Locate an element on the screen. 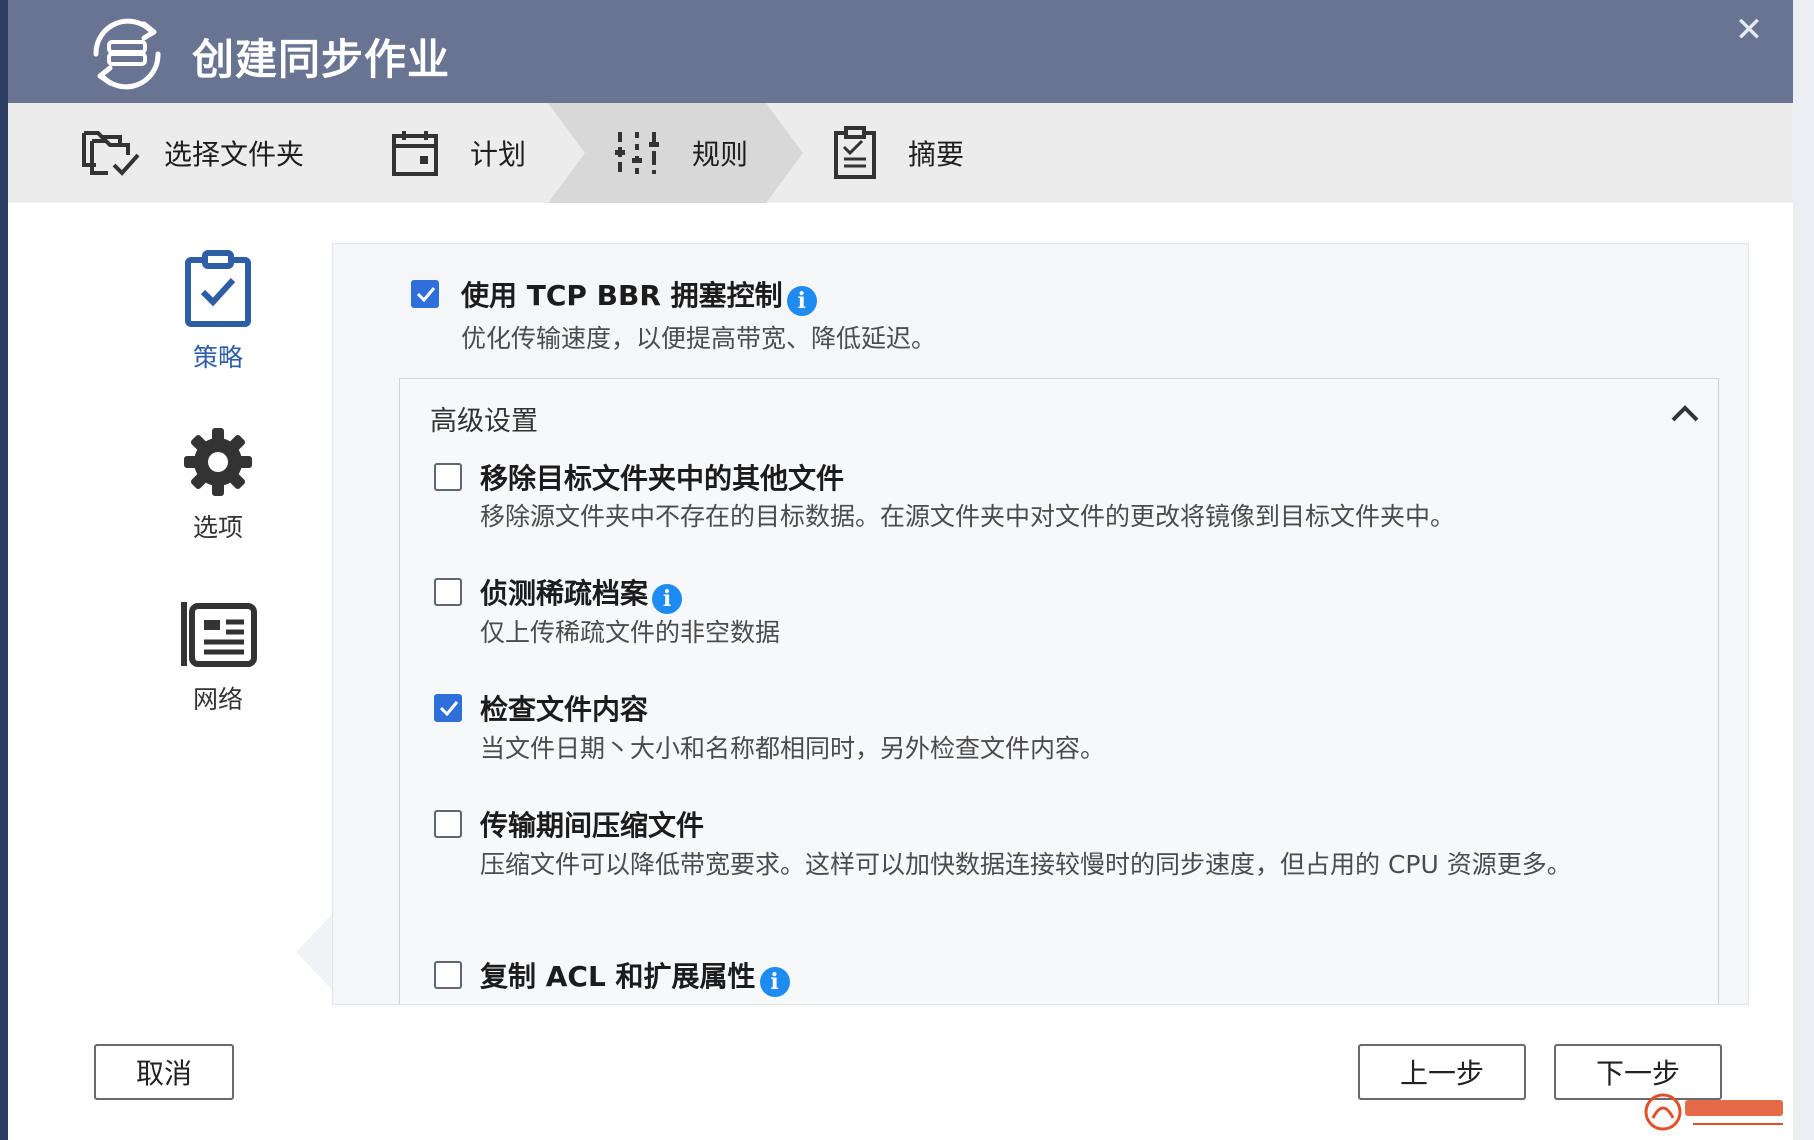  nav-item-network: 网络 is located at coordinates (218, 658).